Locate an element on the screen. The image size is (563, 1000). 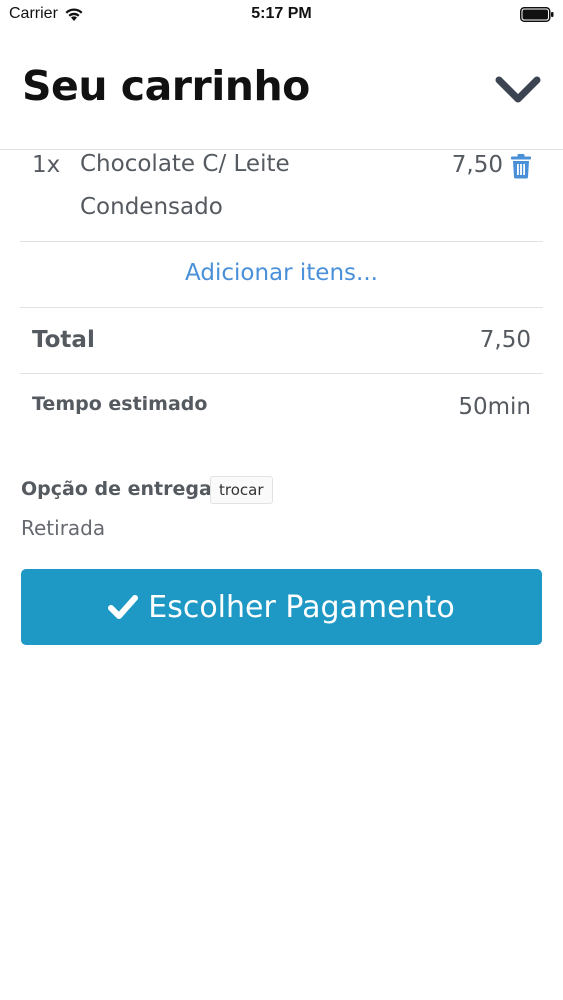
chevron-down-icon is located at coordinates (518, 91).